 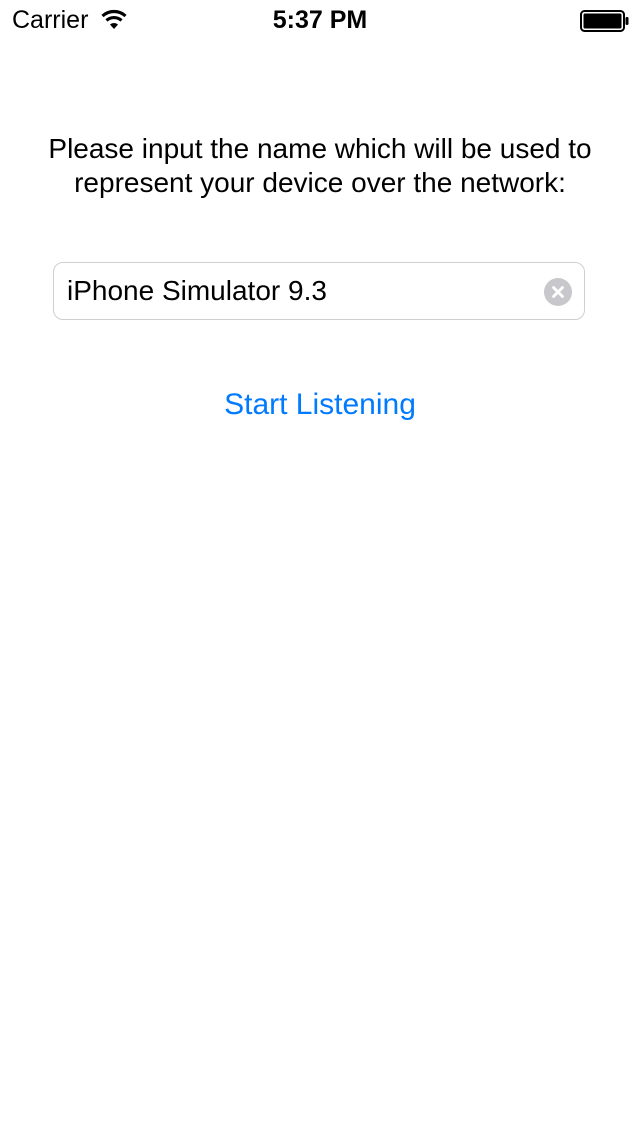 I want to click on status-time: 5:37 PM, so click(x=320, y=20).